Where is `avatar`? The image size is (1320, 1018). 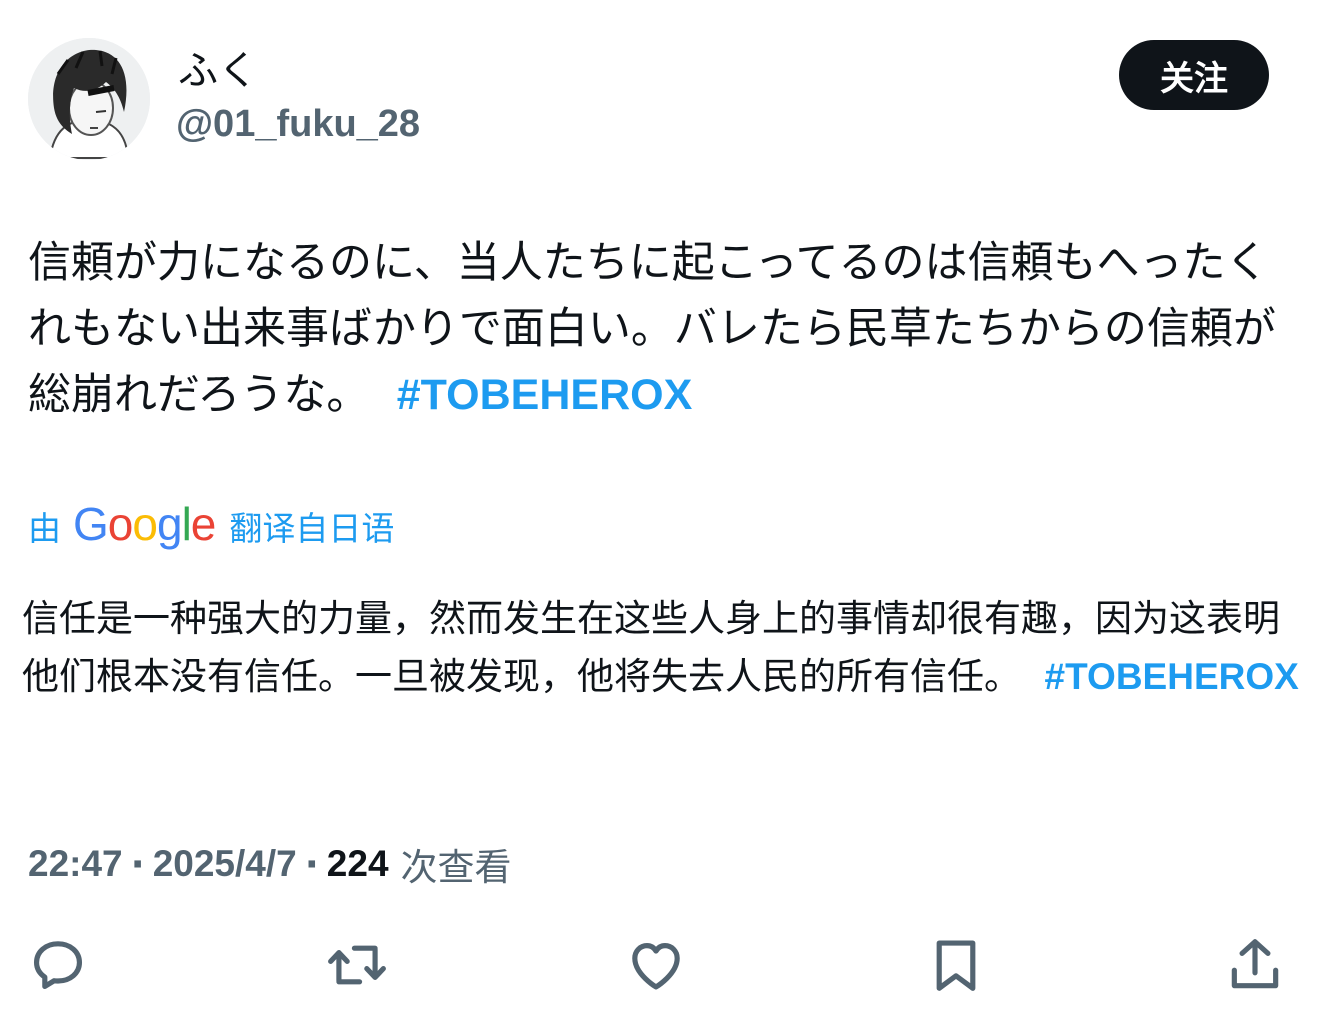 avatar is located at coordinates (89, 99).